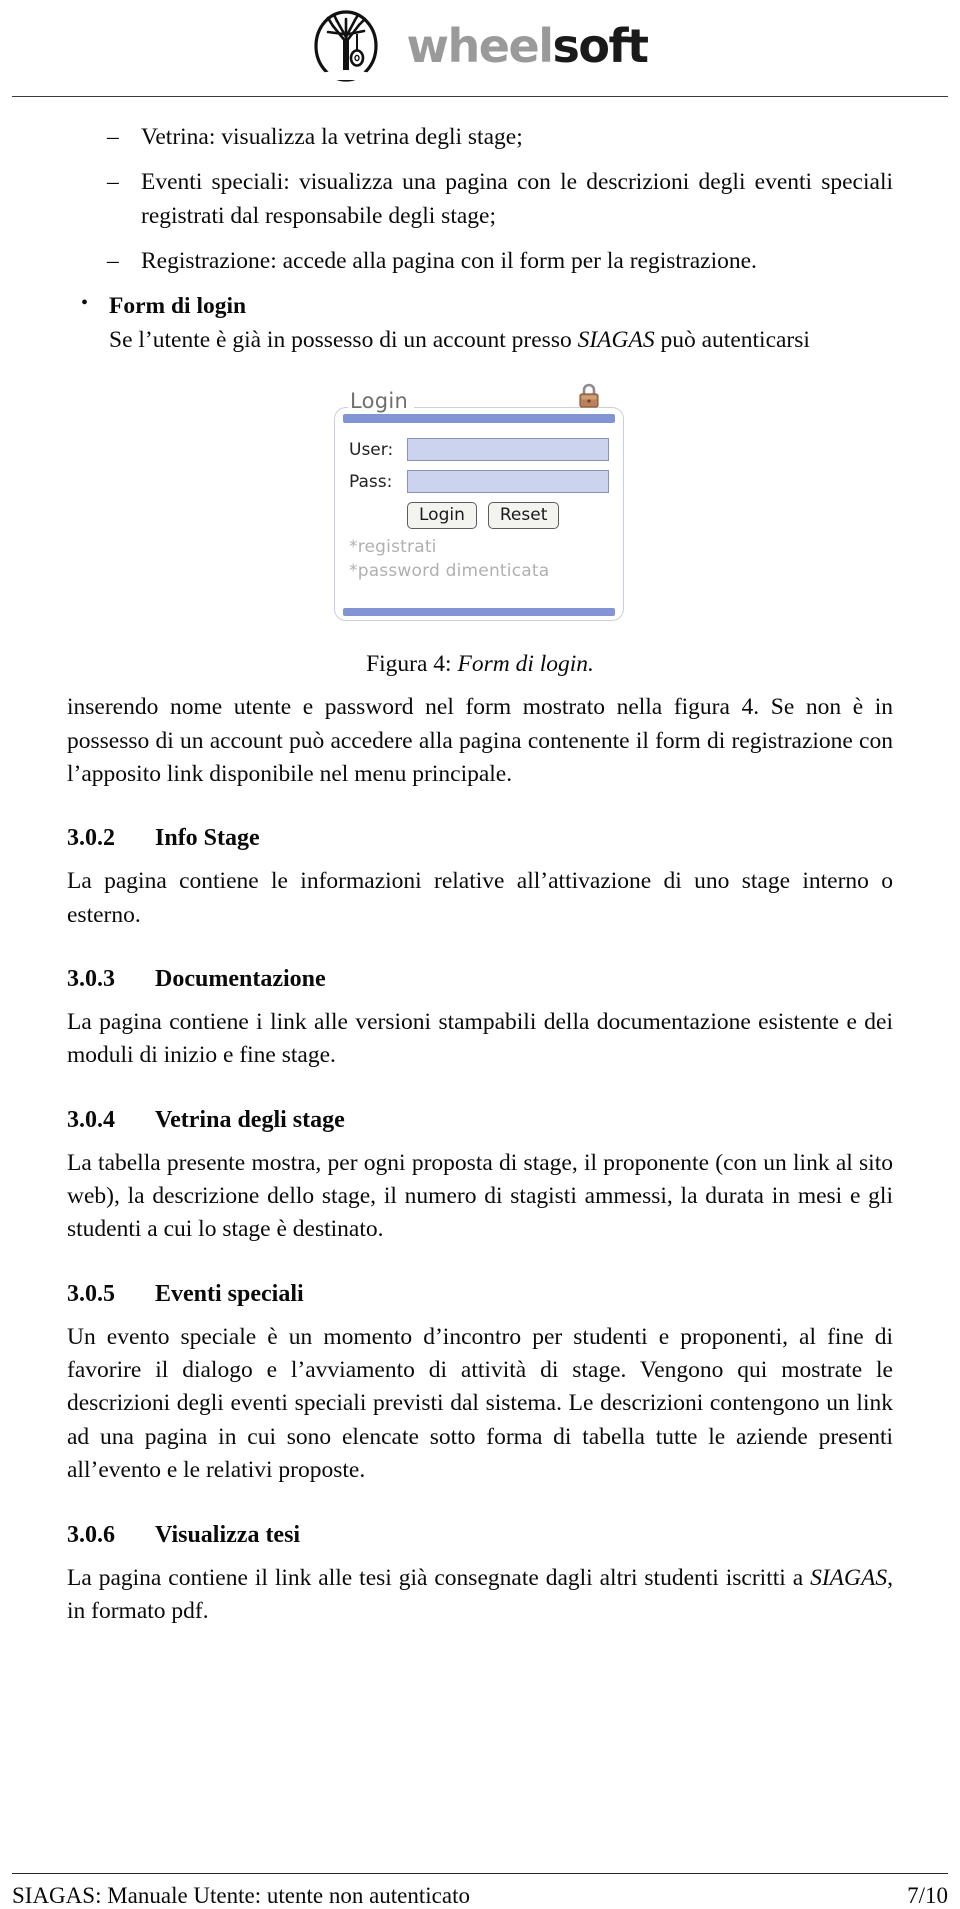 The width and height of the screenshot is (960, 1909). I want to click on section-title: Visualizza tesi, so click(228, 1534).